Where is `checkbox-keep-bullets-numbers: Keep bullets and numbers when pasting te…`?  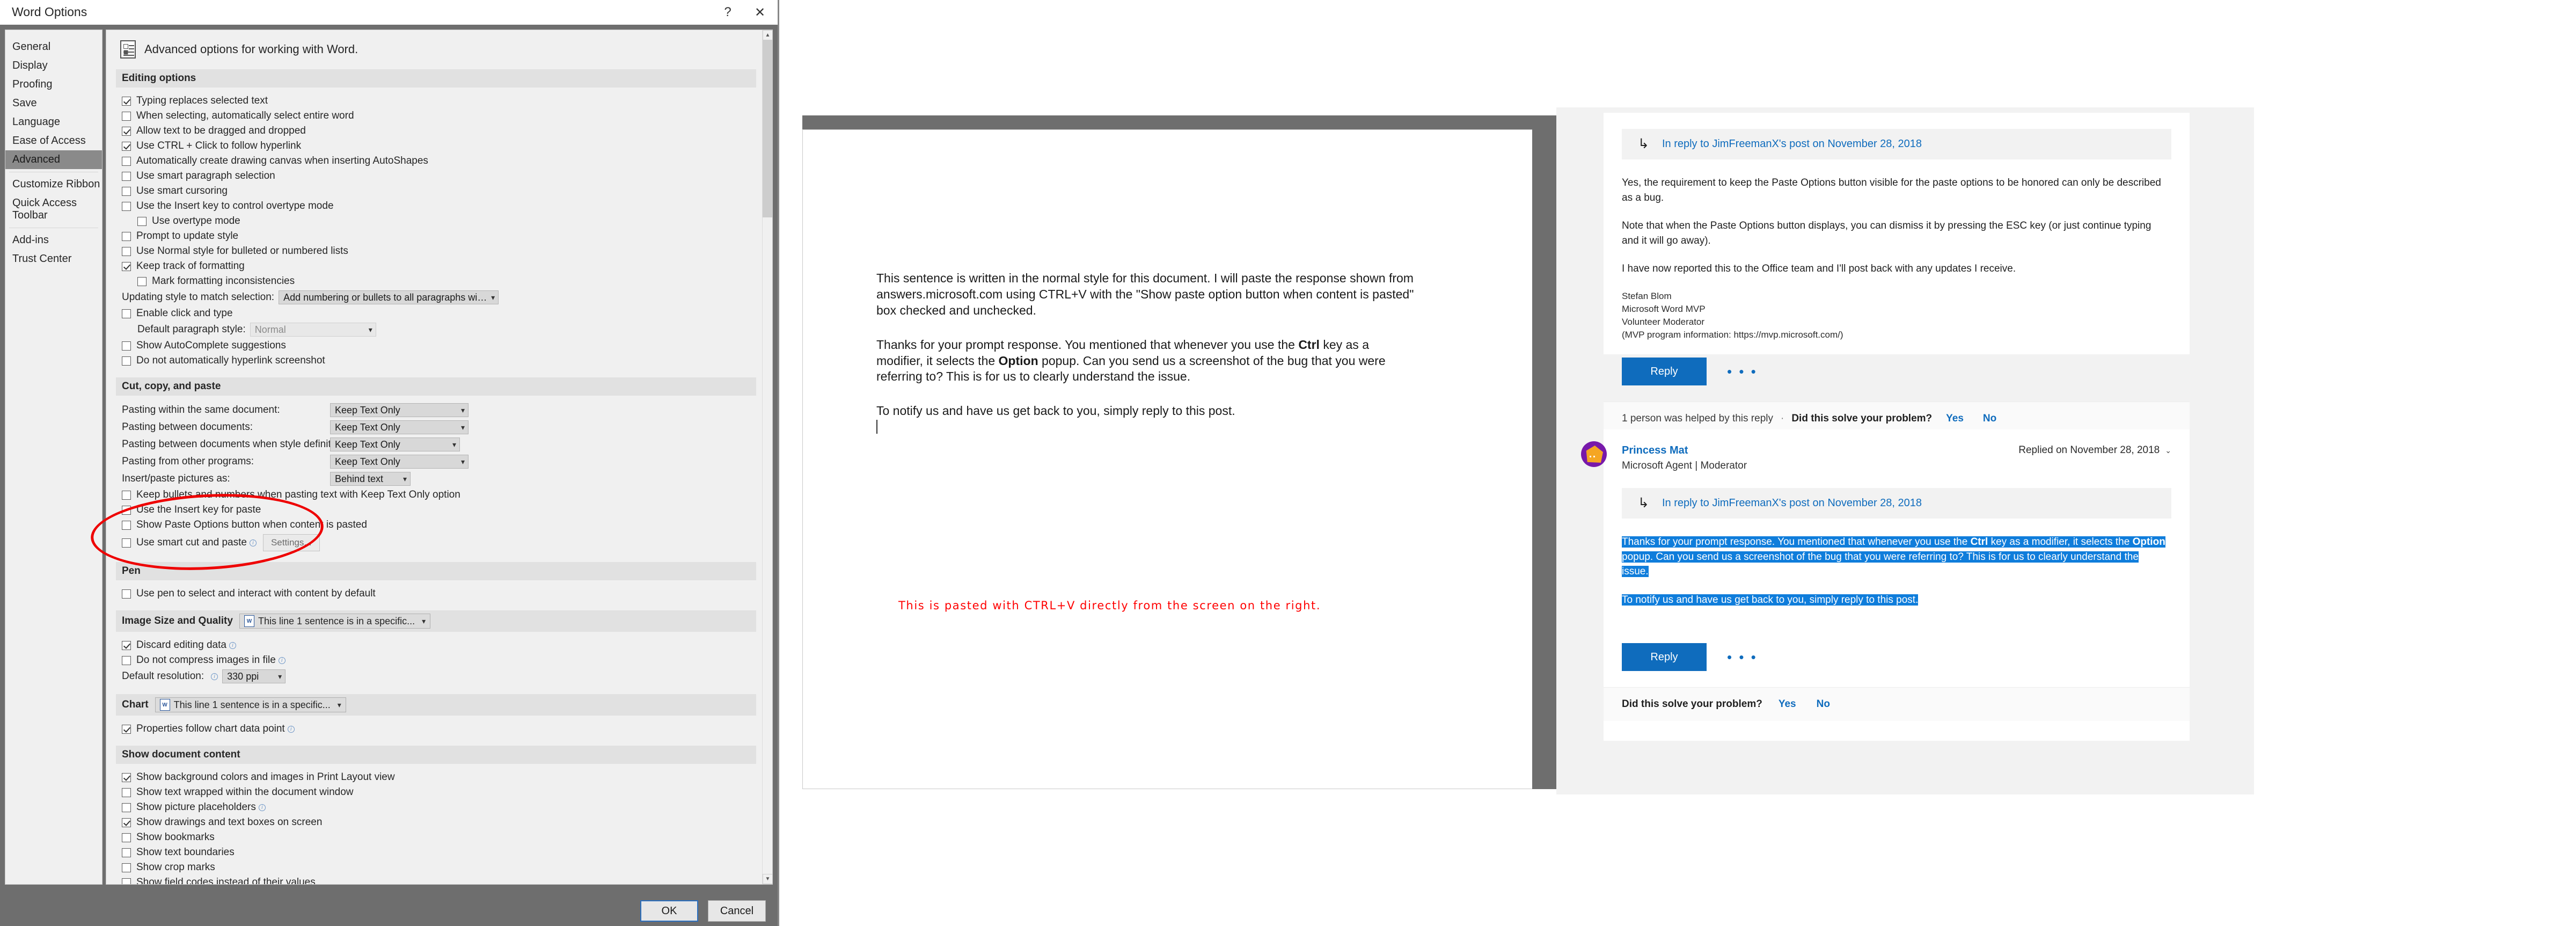
checkbox-keep-bullets-numbers: Keep bullets and numbers when pasting te… is located at coordinates (439, 494).